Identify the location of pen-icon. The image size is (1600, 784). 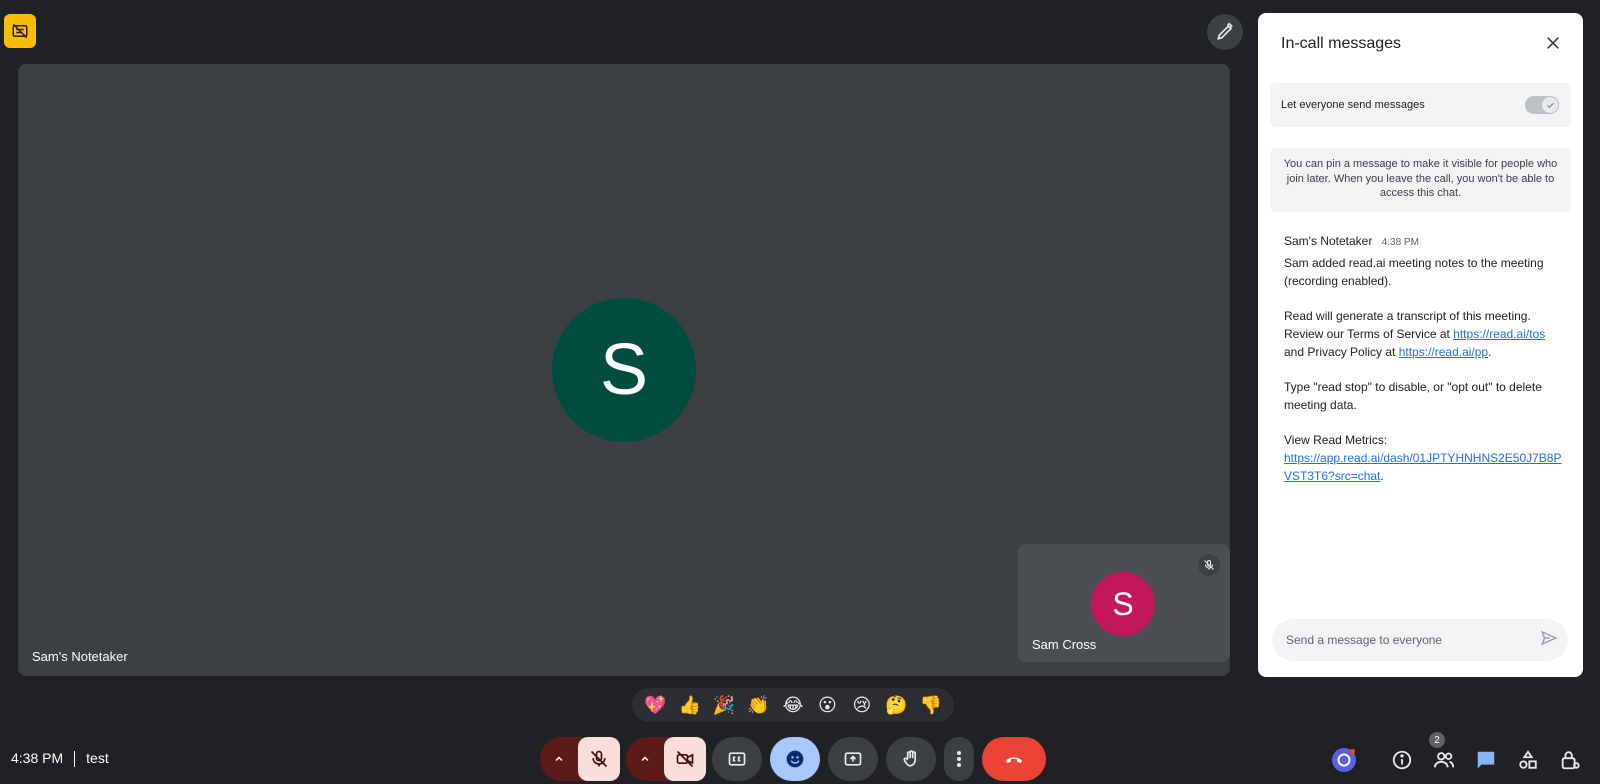
(1225, 32).